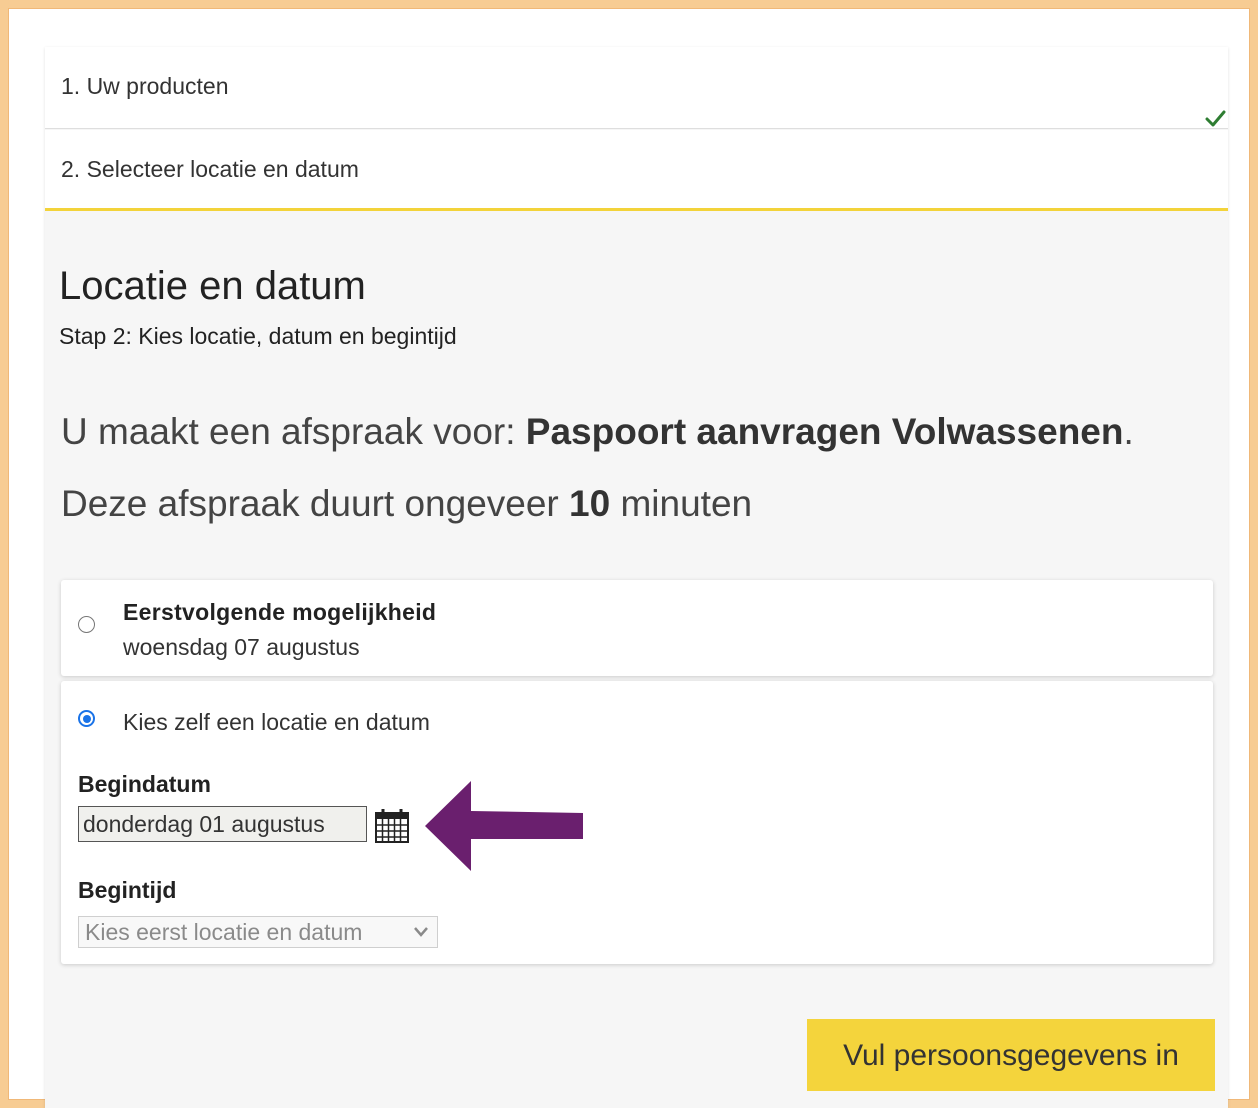 The width and height of the screenshot is (1258, 1108). I want to click on step-location-date: 2. Selecteer locatie en datum, so click(636, 170).